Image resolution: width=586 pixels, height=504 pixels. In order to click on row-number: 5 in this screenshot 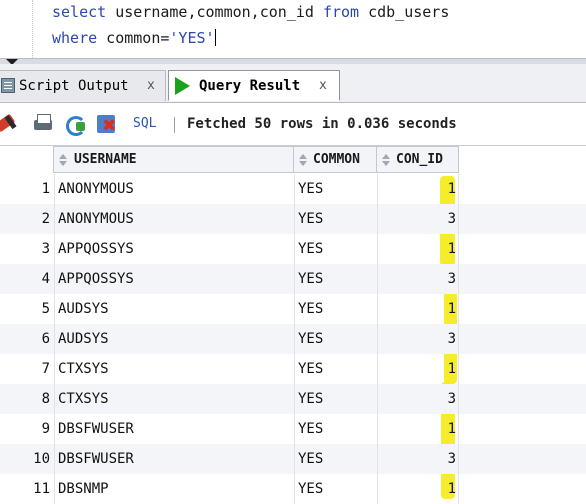, I will do `click(26, 309)`.